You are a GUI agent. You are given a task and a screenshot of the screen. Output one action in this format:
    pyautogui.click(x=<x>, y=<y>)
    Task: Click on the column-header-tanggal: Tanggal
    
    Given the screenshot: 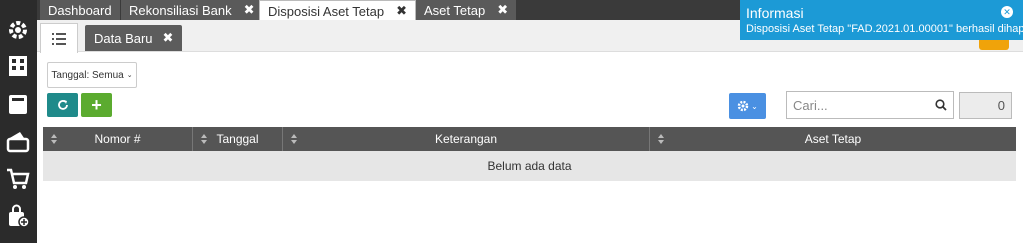 What is the action you would take?
    pyautogui.click(x=238, y=139)
    